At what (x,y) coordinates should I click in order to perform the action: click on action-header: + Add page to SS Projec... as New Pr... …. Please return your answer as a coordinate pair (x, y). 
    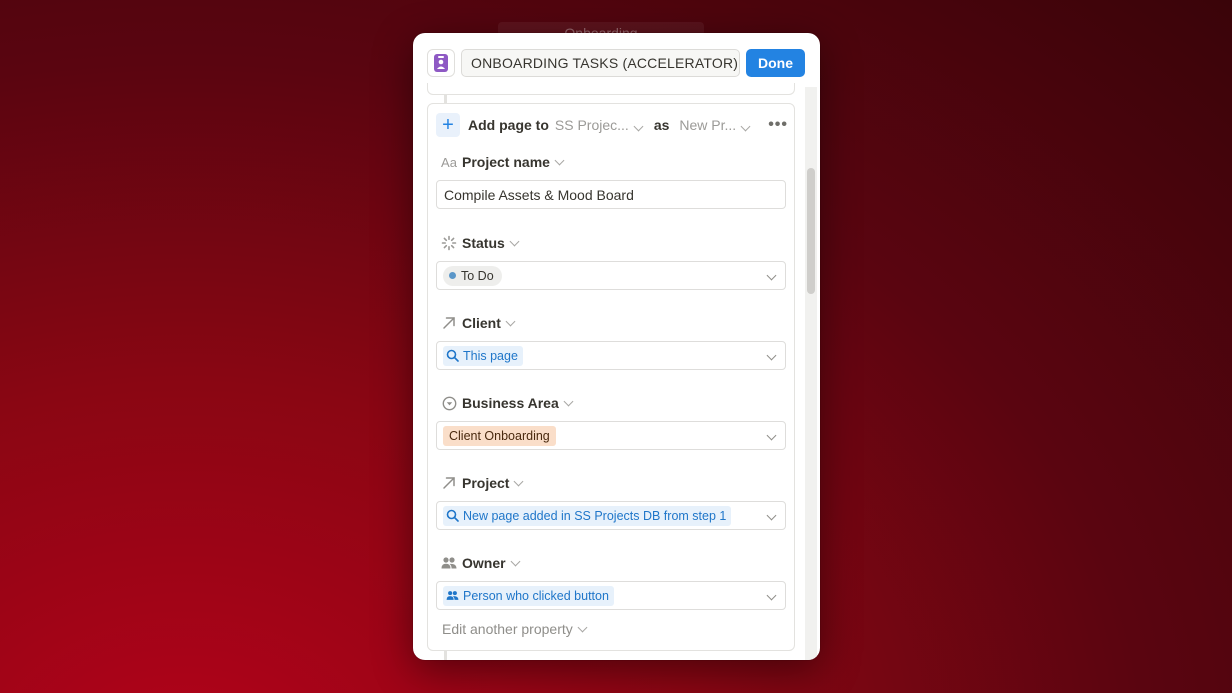
    Looking at the image, I should click on (612, 125).